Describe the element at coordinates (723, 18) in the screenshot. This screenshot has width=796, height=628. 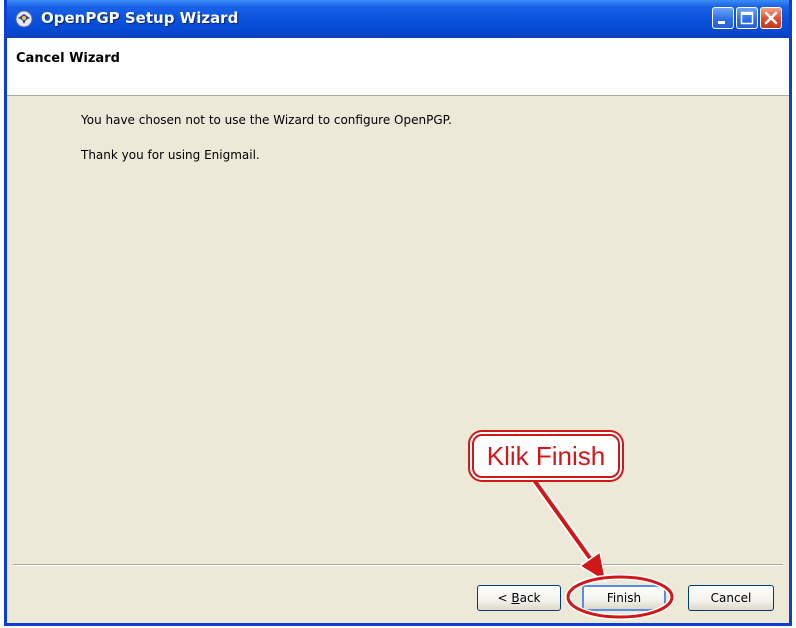
I see `minimize-button` at that location.